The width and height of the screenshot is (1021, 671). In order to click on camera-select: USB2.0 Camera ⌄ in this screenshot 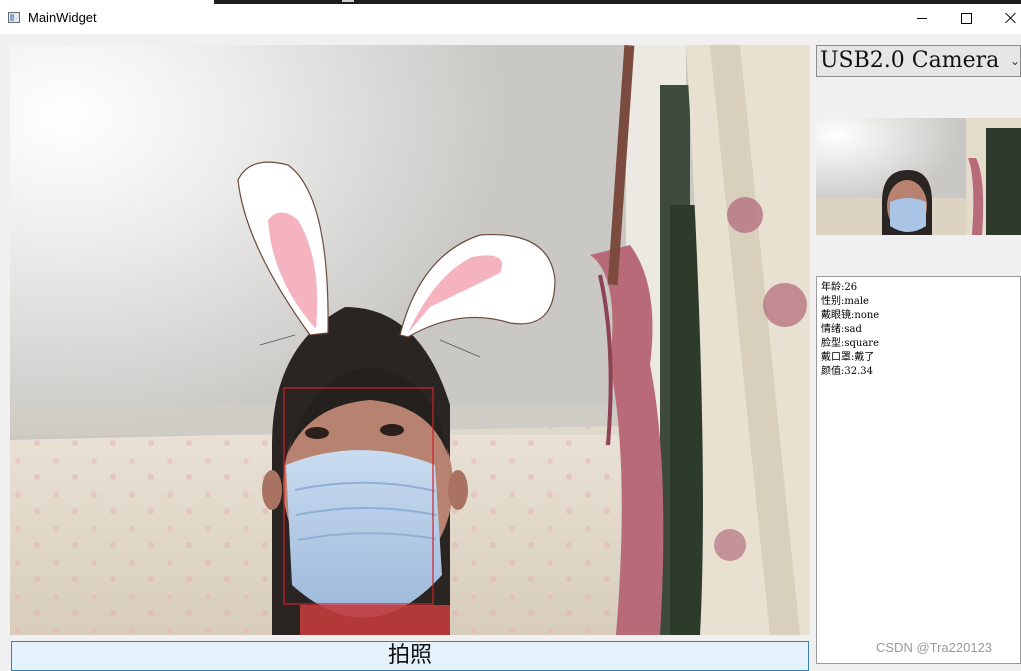, I will do `click(918, 61)`.